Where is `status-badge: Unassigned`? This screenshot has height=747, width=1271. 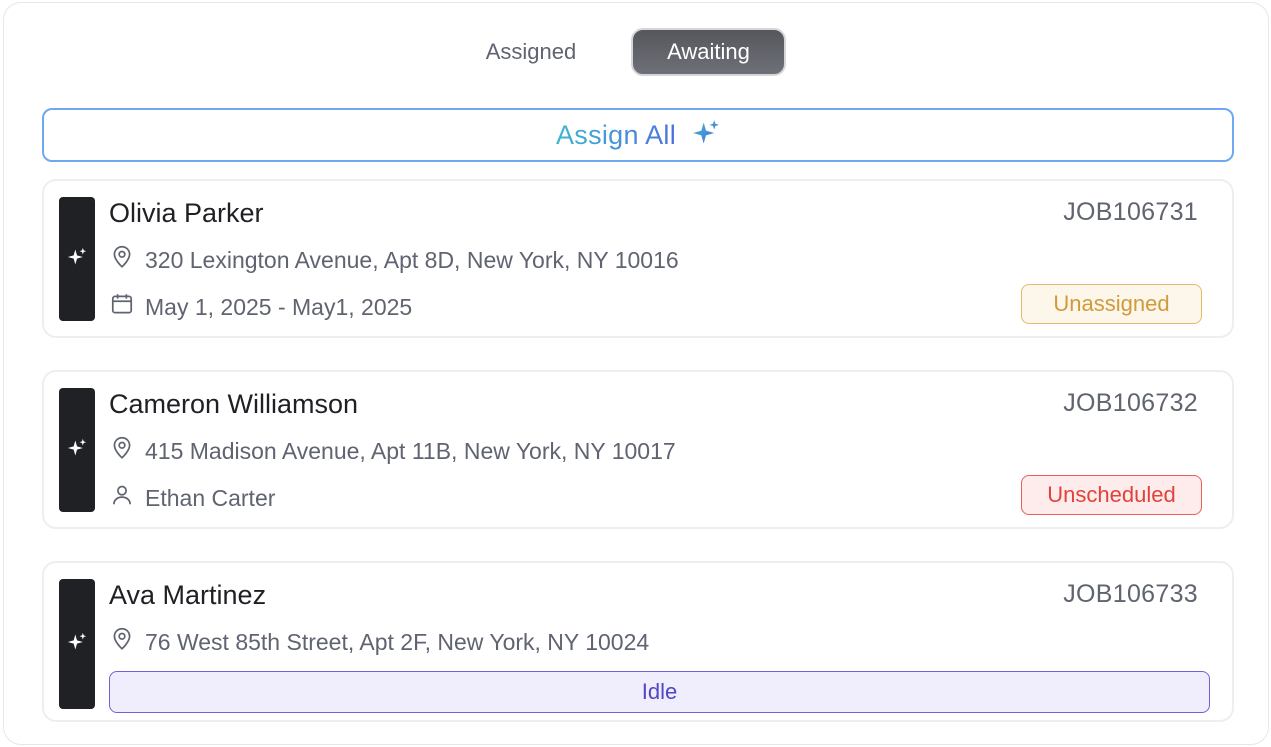 status-badge: Unassigned is located at coordinates (1111, 304).